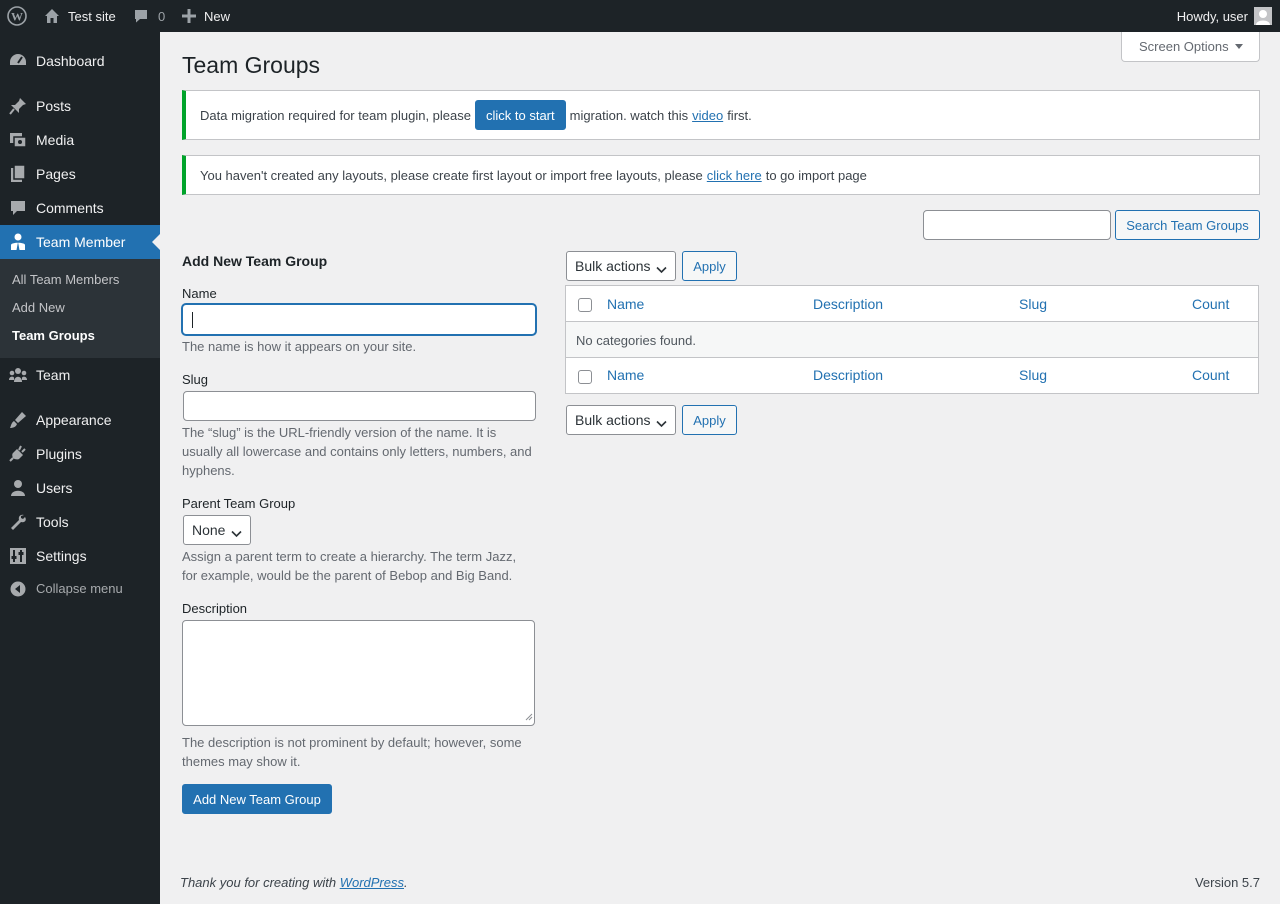 The image size is (1280, 904). I want to click on new-label: New, so click(217, 16).